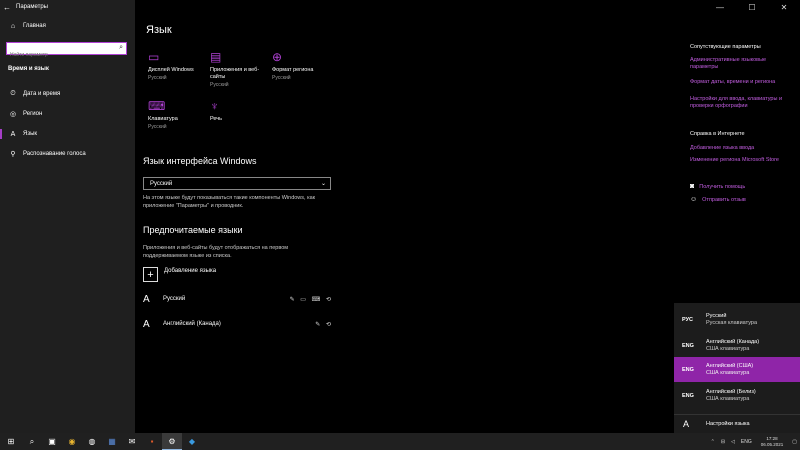  What do you see at coordinates (235, 73) in the screenshot?
I see `tile-label: Приложения и веб-сайты` at bounding box center [235, 73].